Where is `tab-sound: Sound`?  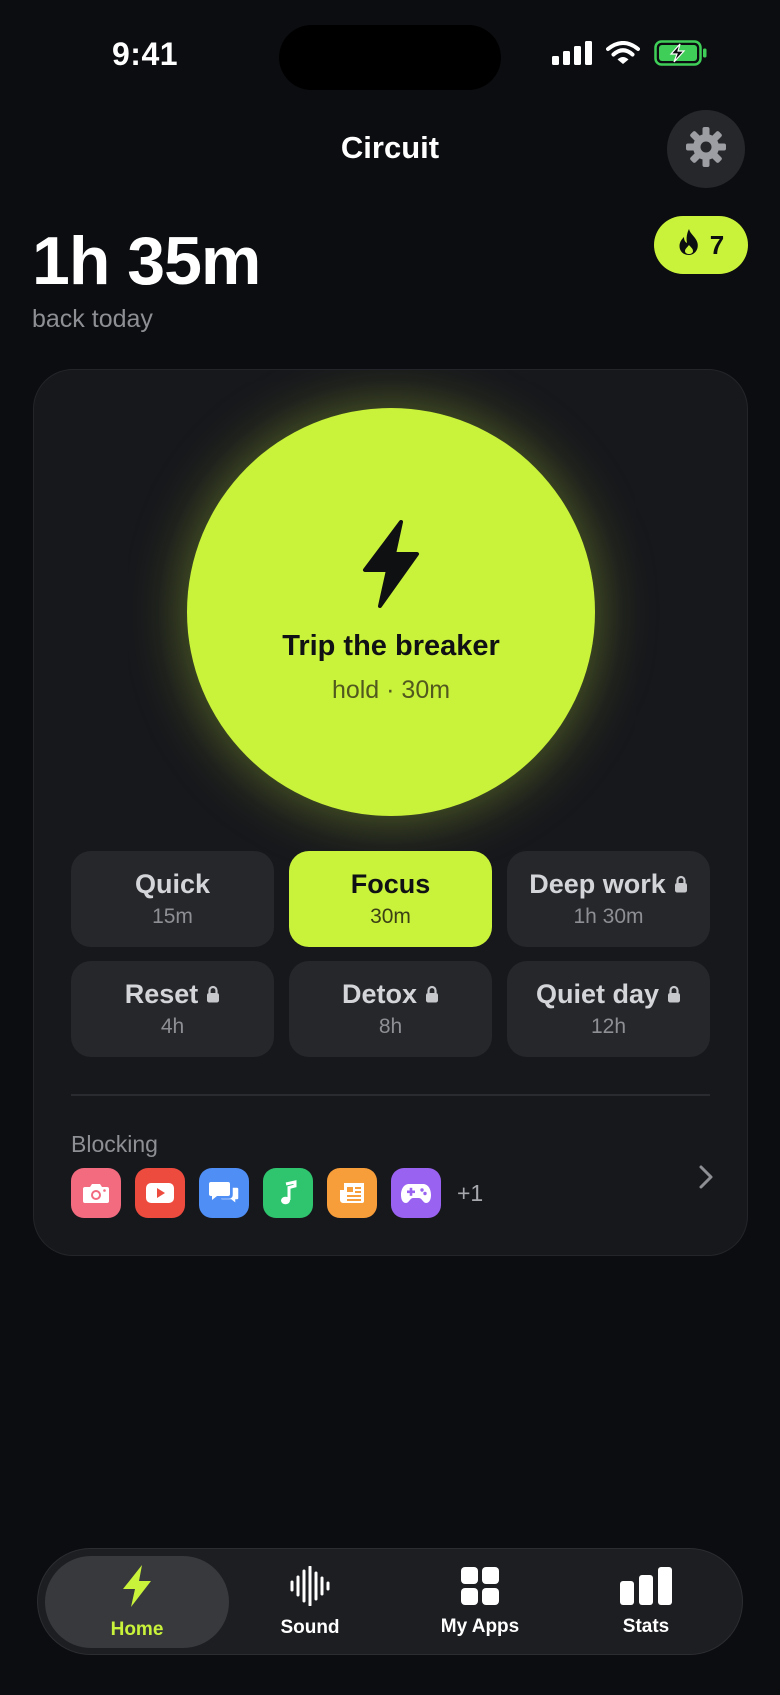 tab-sound: Sound is located at coordinates (310, 1602).